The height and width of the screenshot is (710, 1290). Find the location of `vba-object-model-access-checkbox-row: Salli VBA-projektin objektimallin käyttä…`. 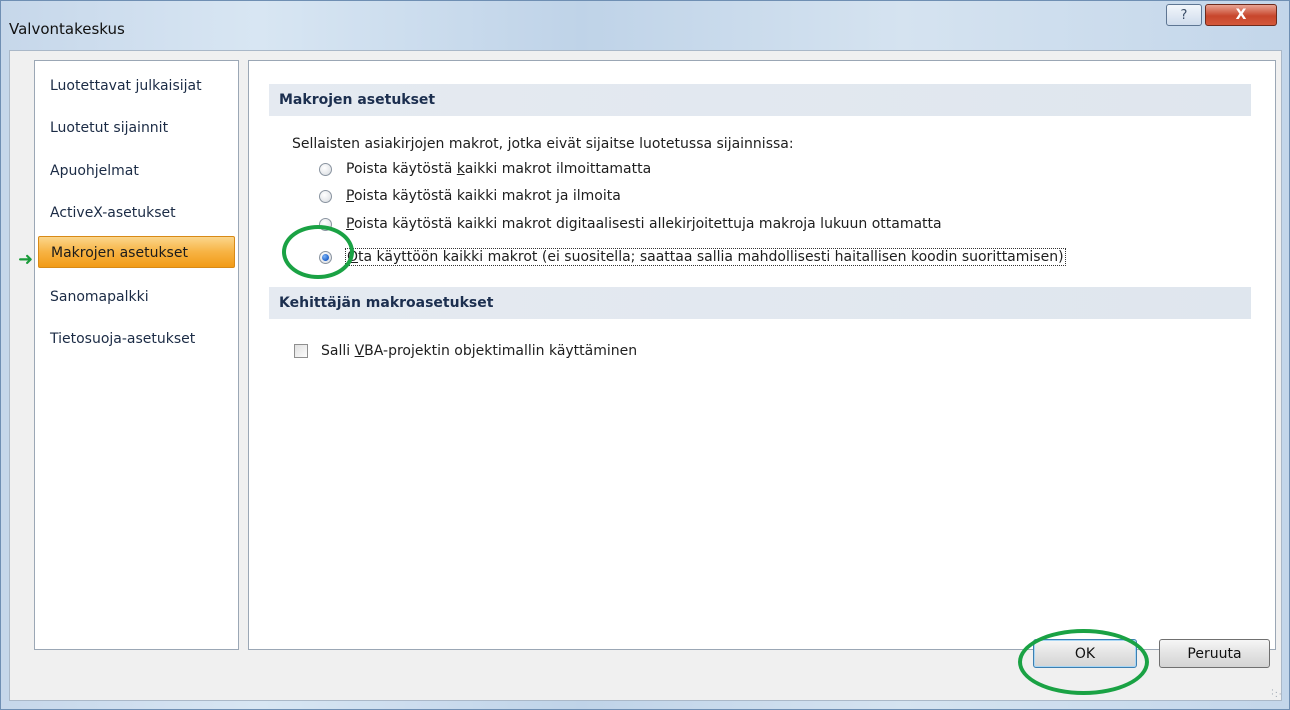

vba-object-model-access-checkbox-row: Salli VBA-projektin objektimallin käyttä… is located at coordinates (465, 351).